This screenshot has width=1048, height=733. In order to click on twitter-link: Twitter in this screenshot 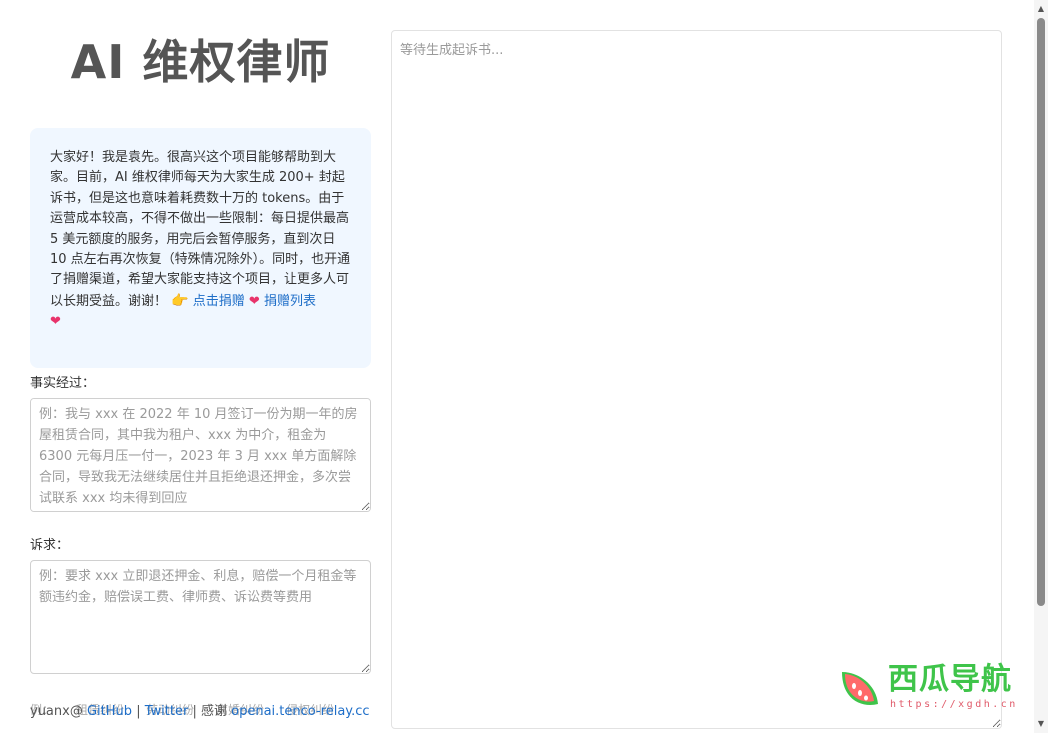, I will do `click(167, 711)`.